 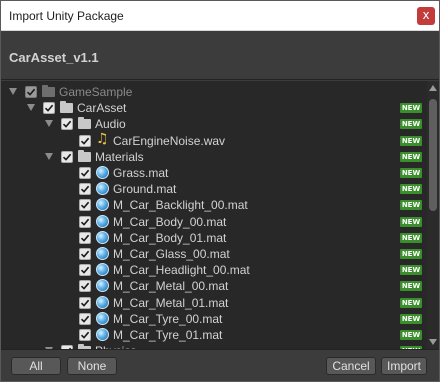 I want to click on tree-row: M_Car_Glass_00.mat NEW, so click(x=213, y=254).